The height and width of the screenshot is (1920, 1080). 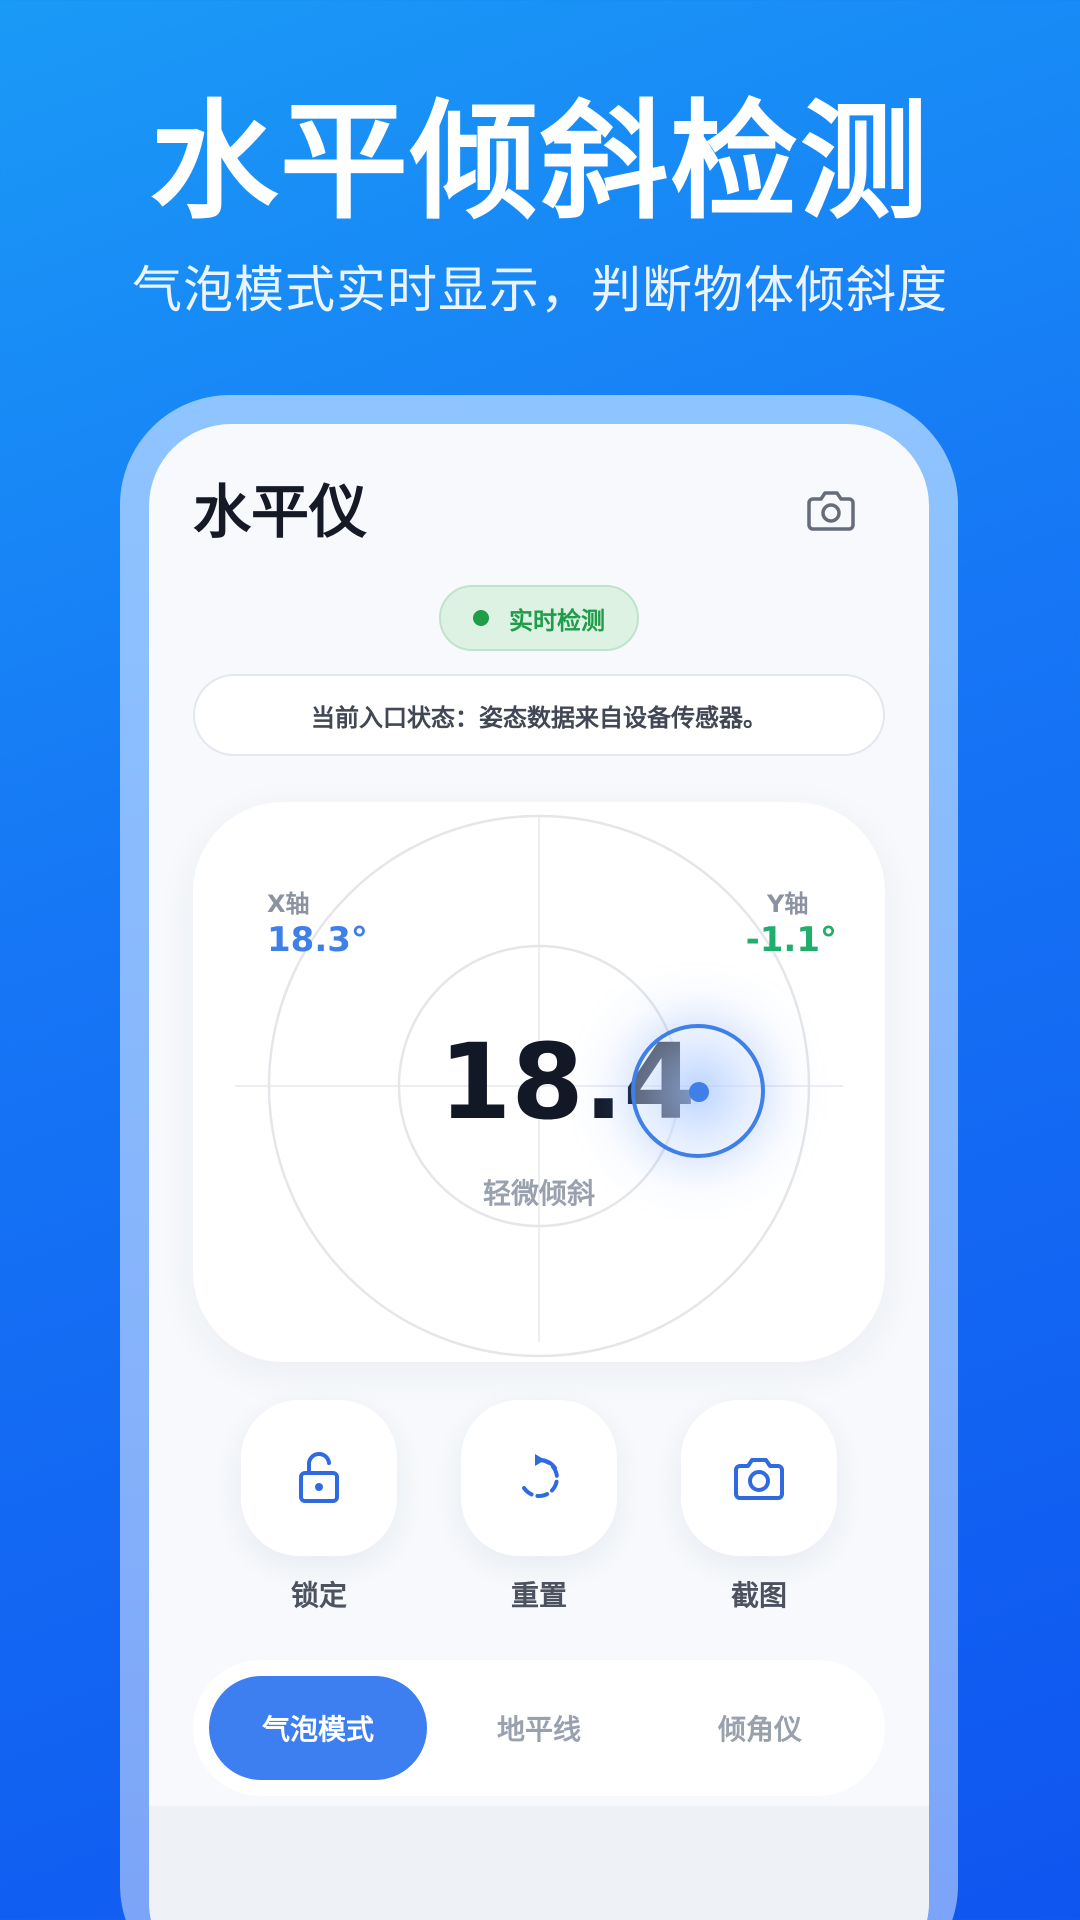 What do you see at coordinates (557, 620) in the screenshot?
I see `status-badge-label: 实时检测` at bounding box center [557, 620].